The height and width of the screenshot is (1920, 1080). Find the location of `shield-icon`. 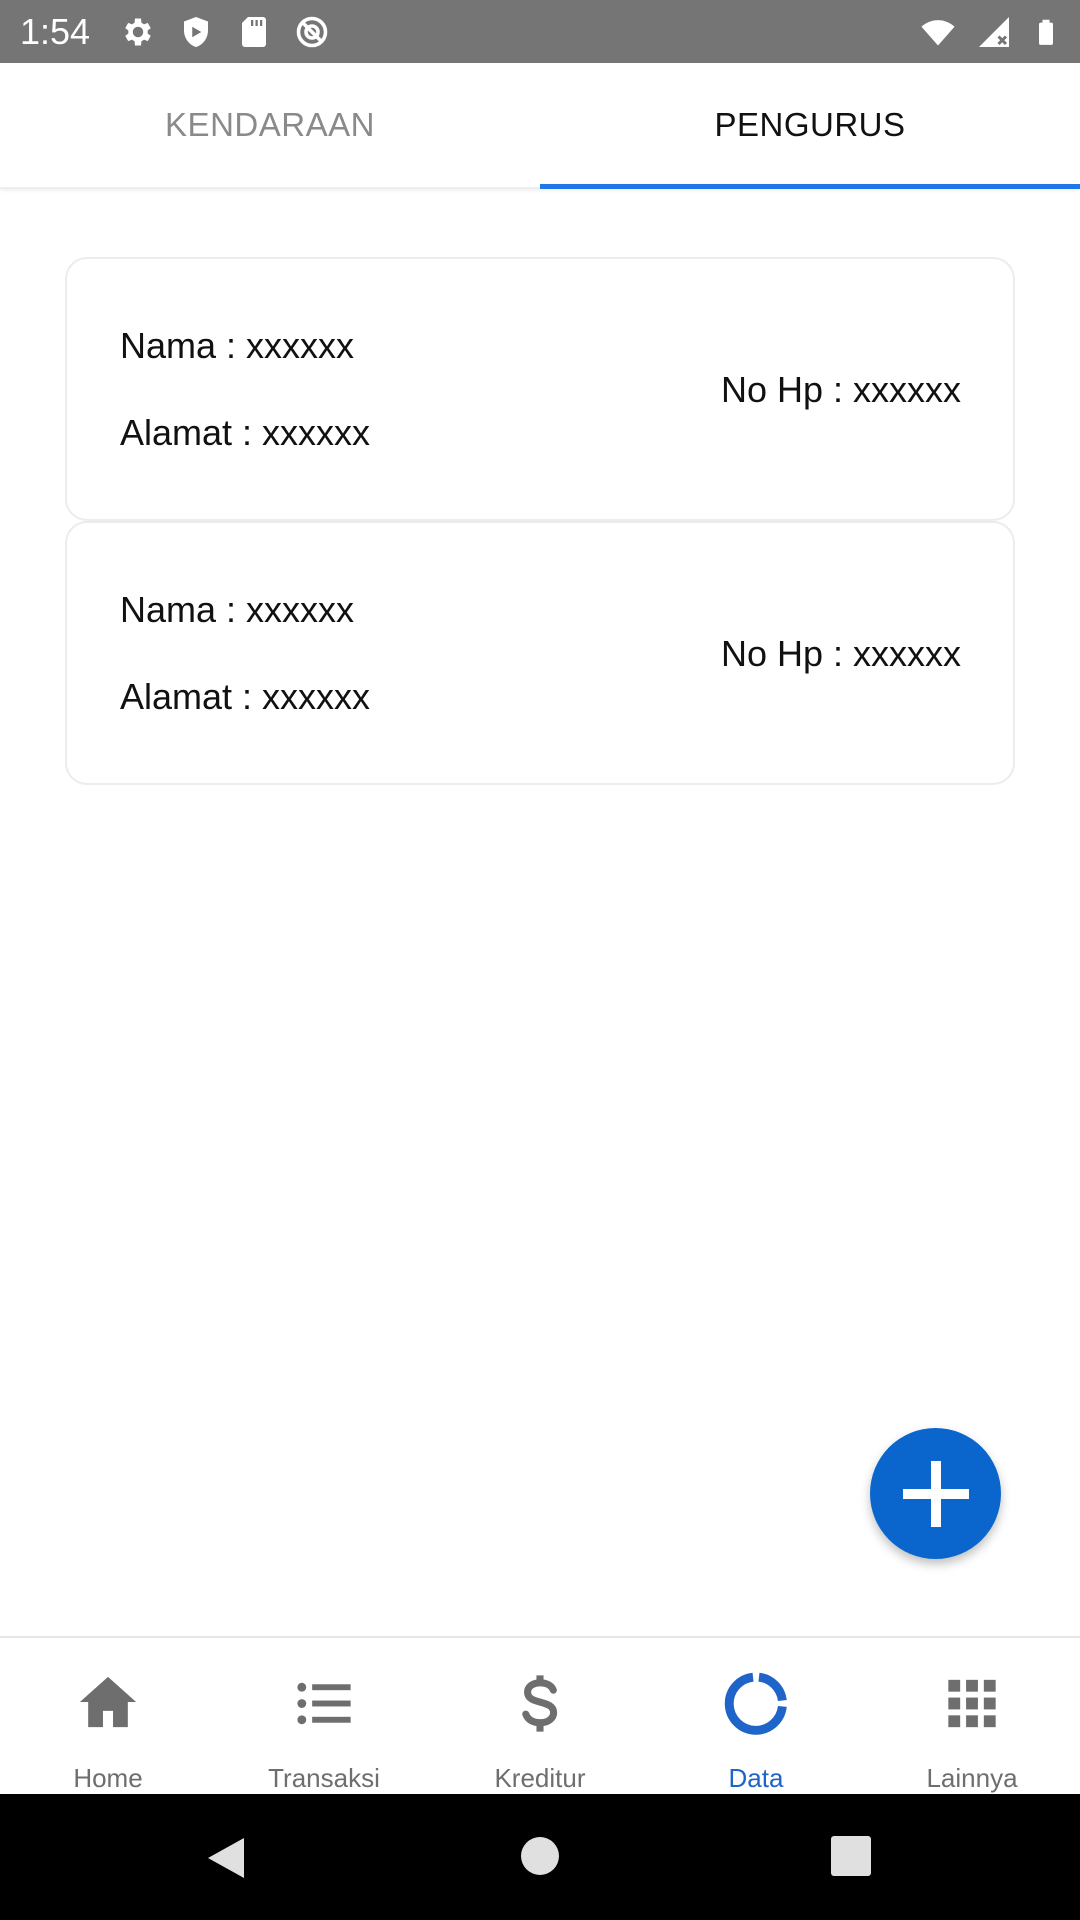

shield-icon is located at coordinates (196, 31).